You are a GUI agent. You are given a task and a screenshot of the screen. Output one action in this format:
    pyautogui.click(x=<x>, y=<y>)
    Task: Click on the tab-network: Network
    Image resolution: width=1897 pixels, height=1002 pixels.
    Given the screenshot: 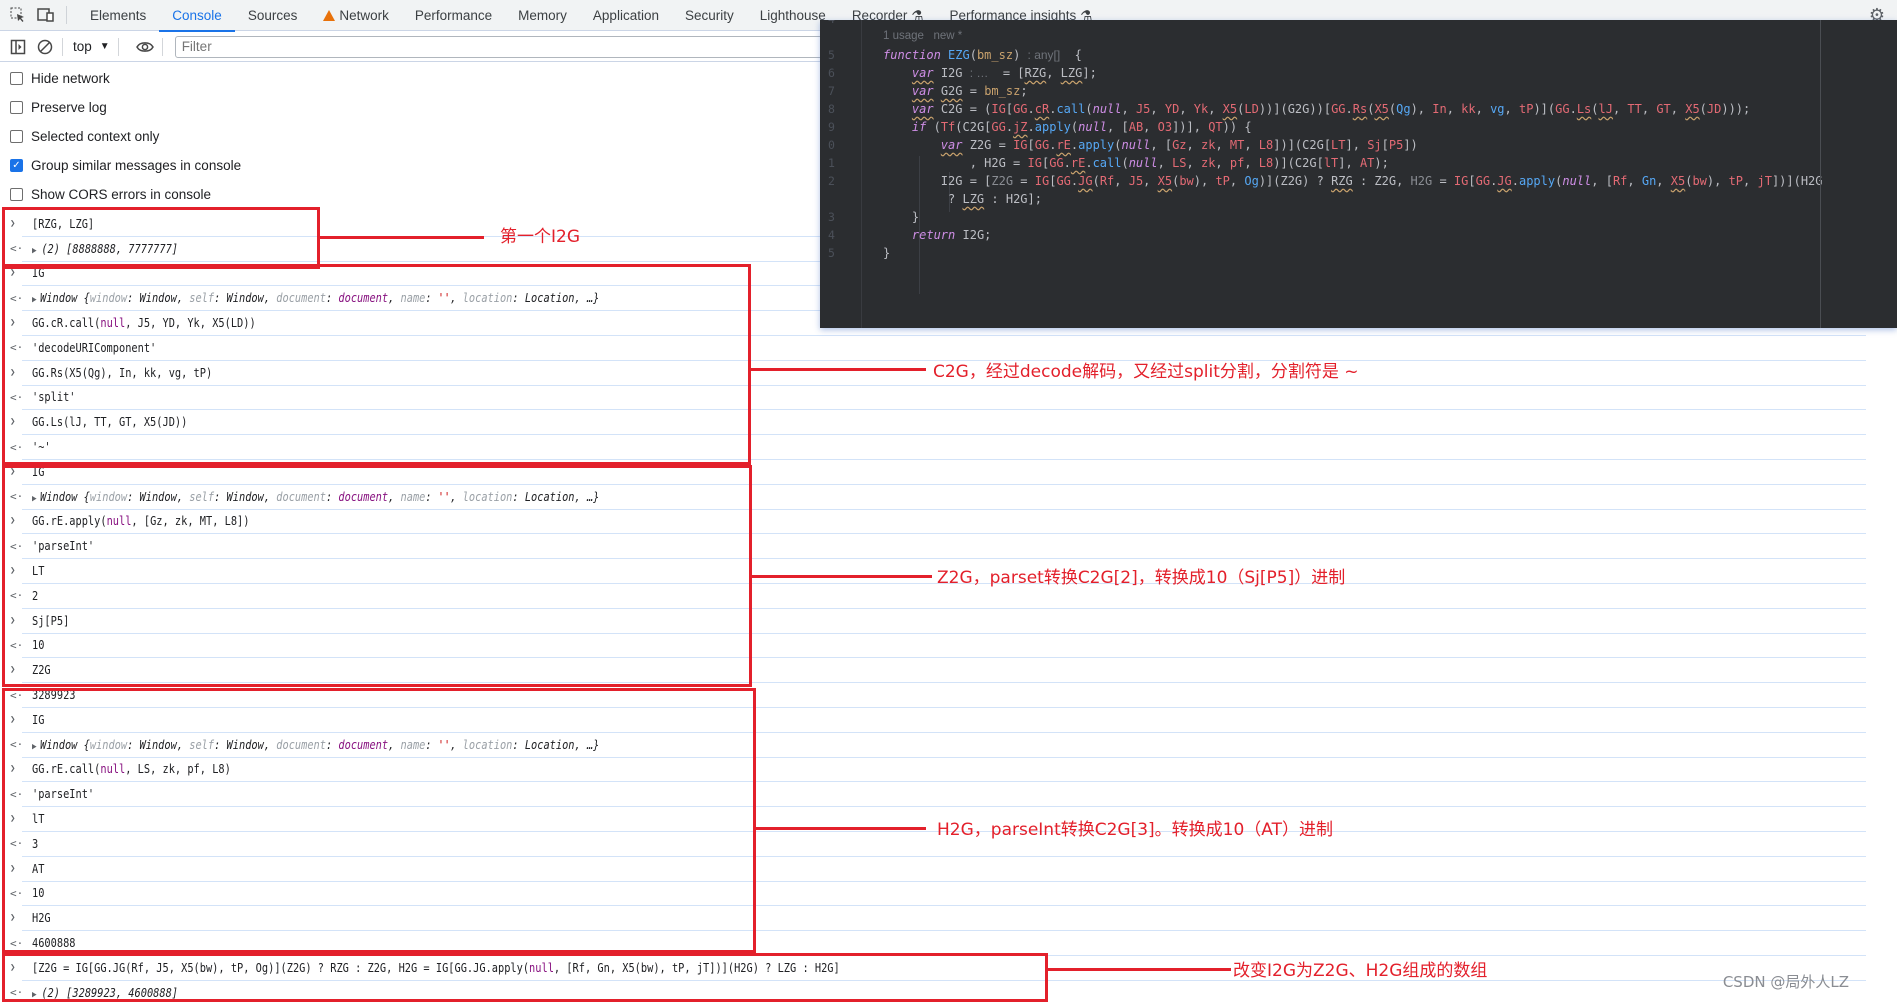 What is the action you would take?
    pyautogui.click(x=356, y=15)
    